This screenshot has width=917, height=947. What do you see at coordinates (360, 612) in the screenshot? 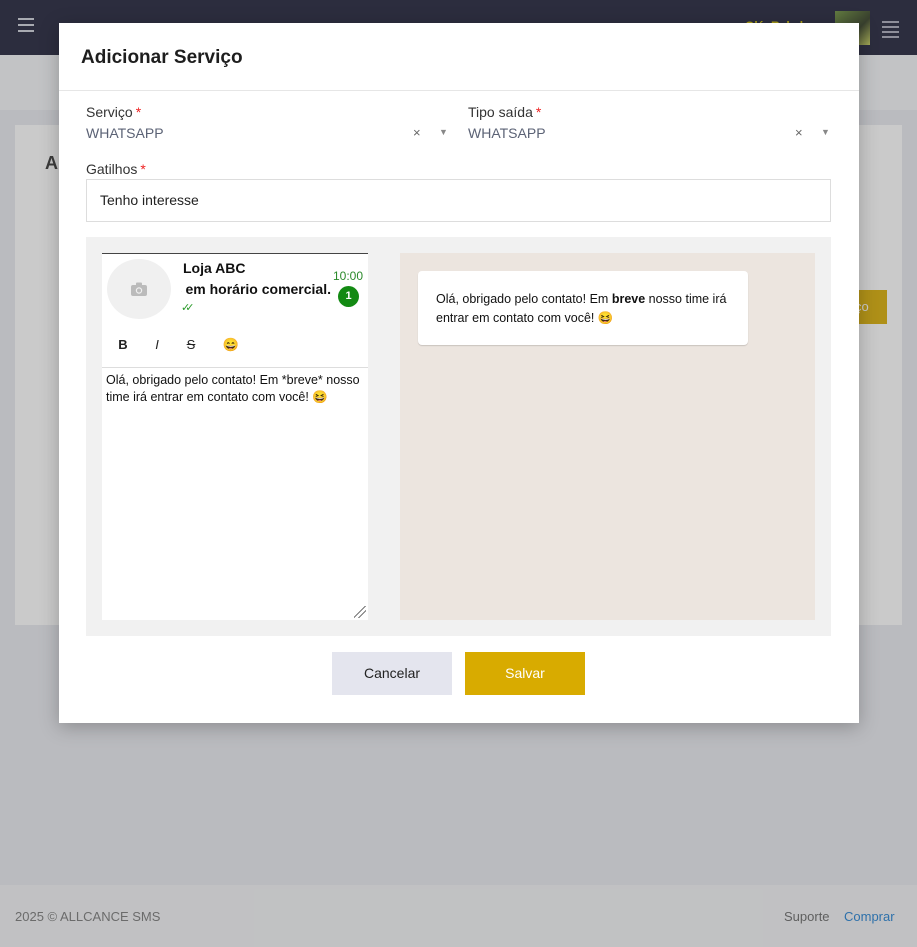
I see `resize-handle-icon` at bounding box center [360, 612].